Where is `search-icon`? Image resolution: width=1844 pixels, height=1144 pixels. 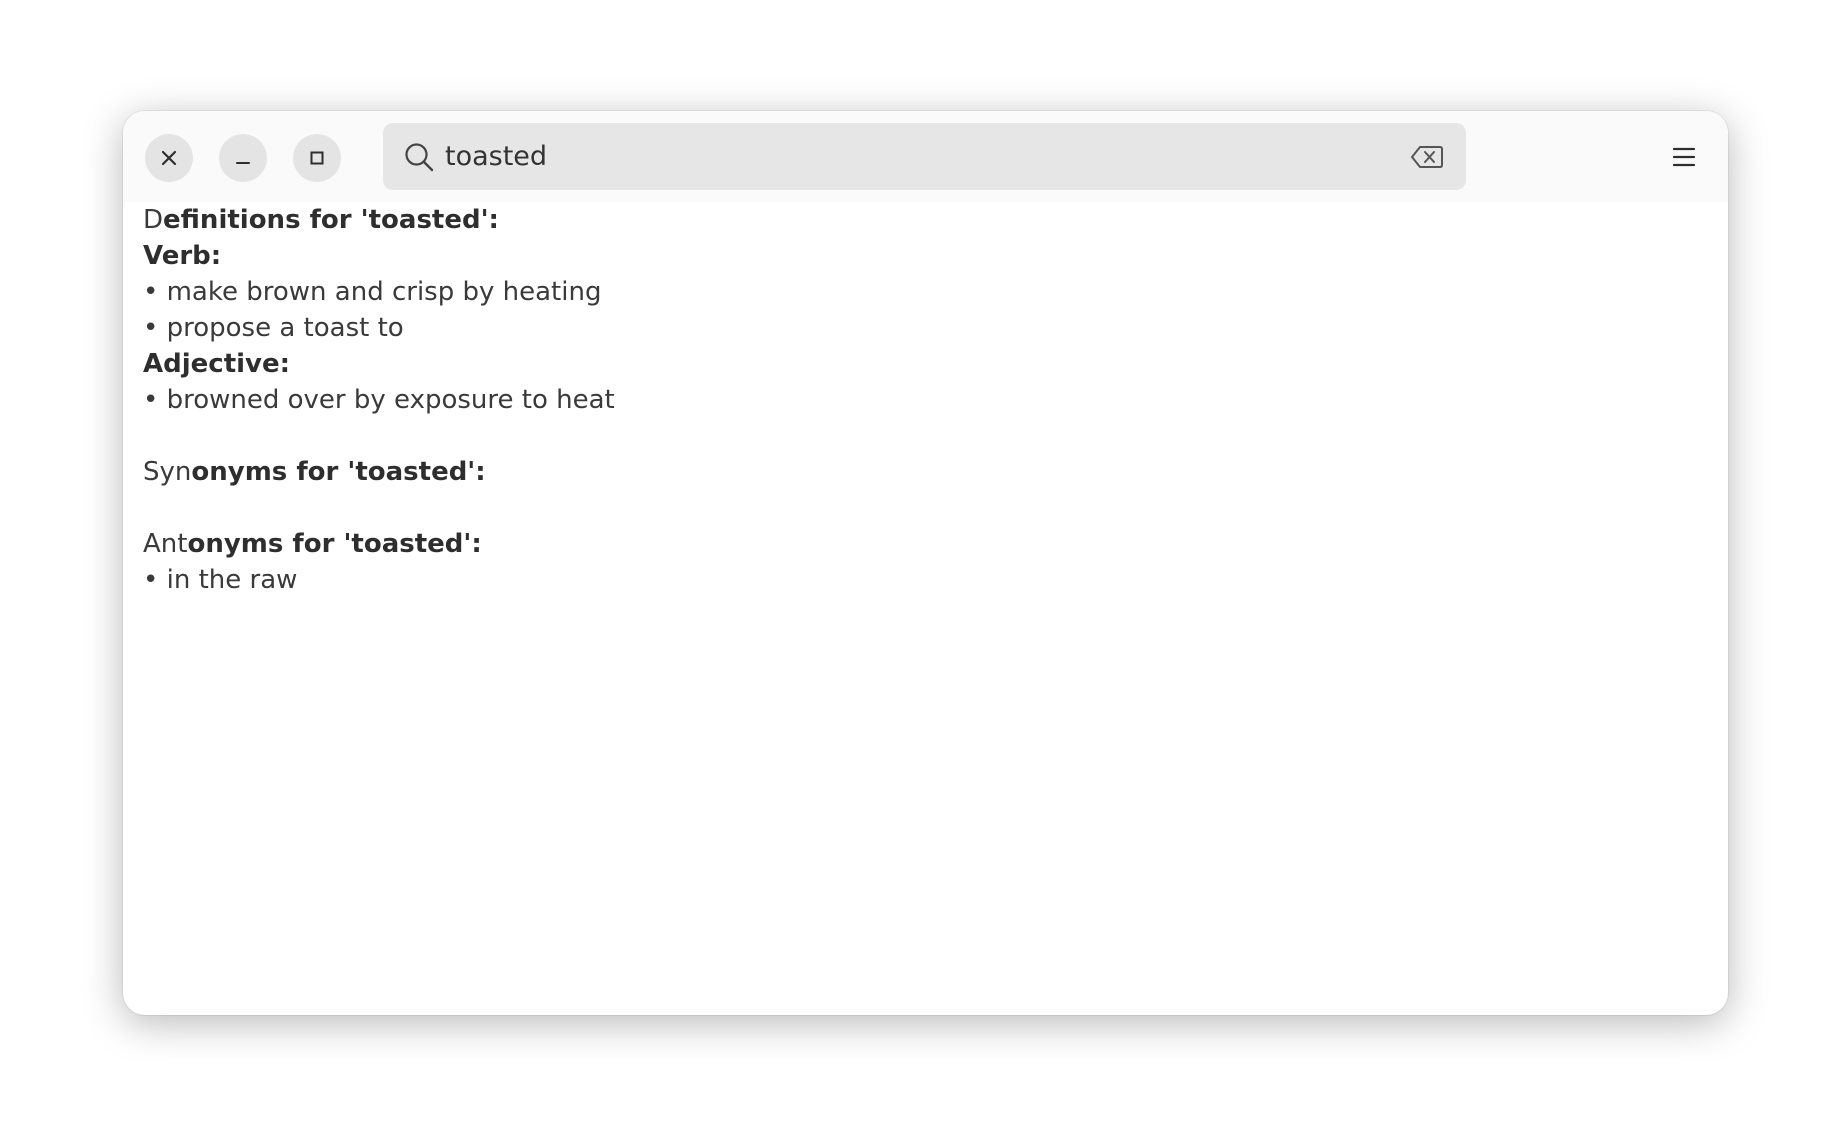
search-icon is located at coordinates (419, 157).